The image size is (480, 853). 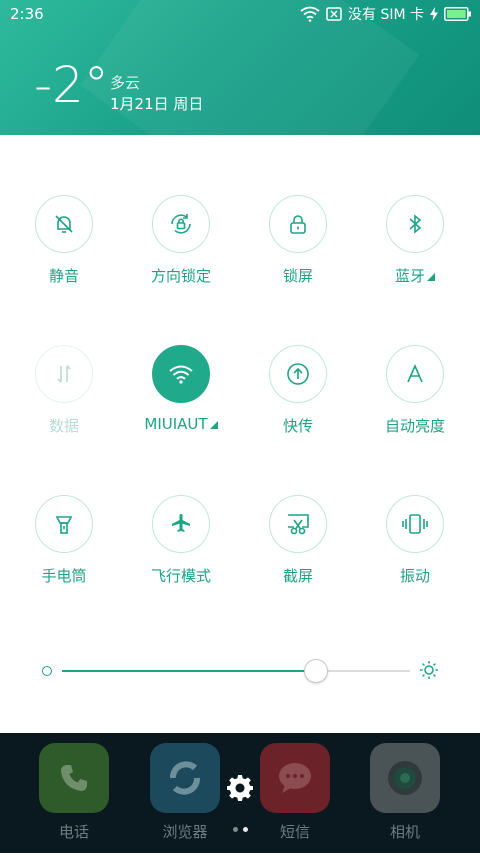 I want to click on toggle-silent-circle, so click(x=64, y=224).